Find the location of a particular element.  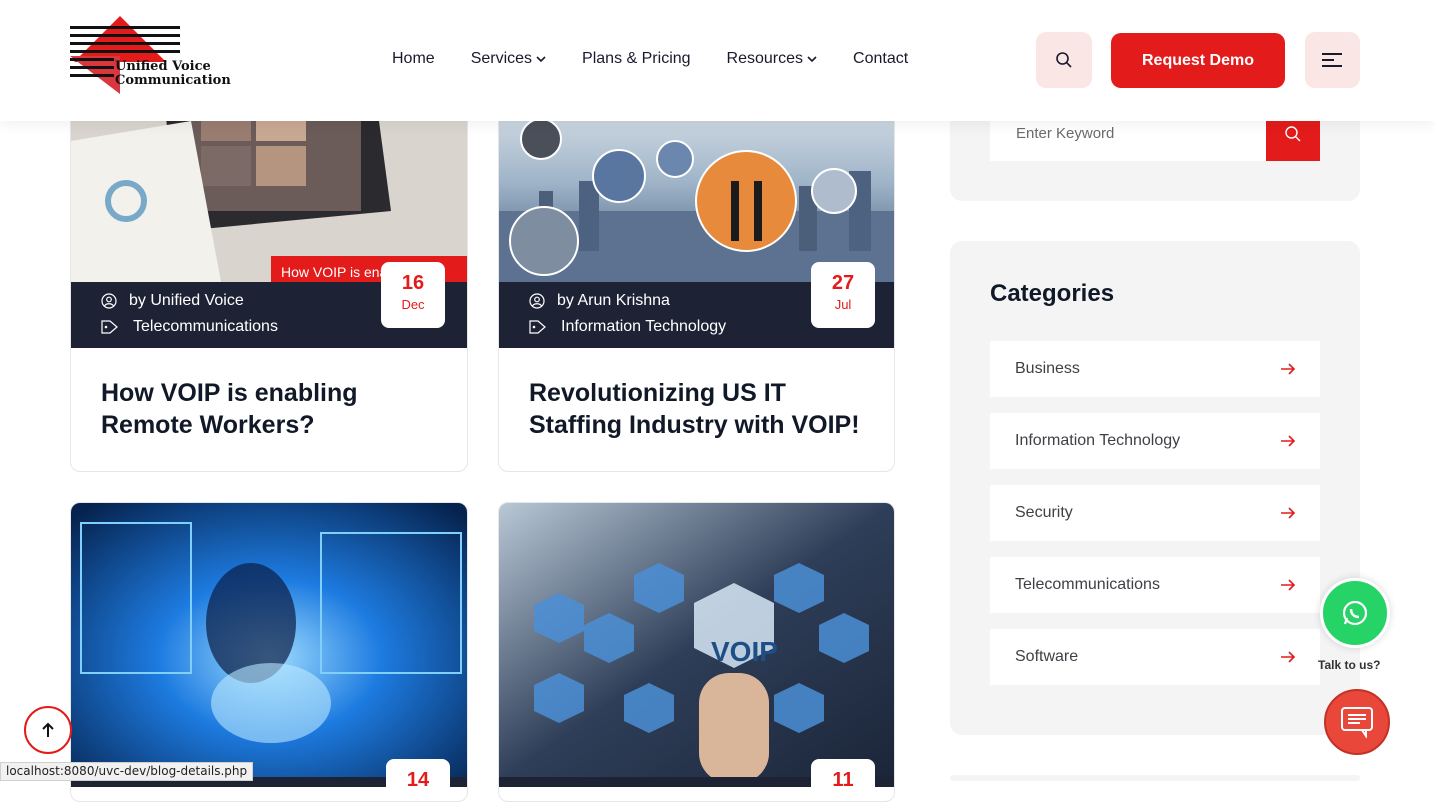

post-image is located at coordinates (269, 643).